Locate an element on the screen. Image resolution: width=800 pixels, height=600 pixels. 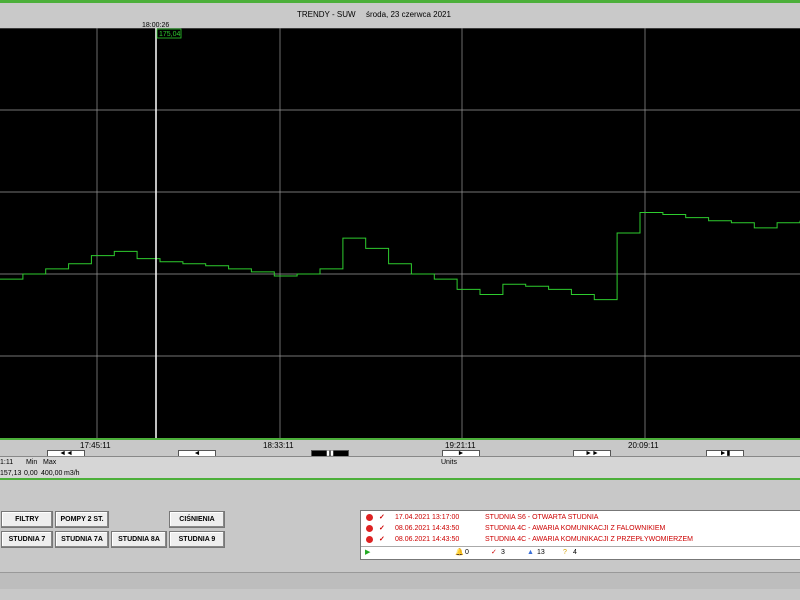
info-max-header: Max is located at coordinates (50, 462).